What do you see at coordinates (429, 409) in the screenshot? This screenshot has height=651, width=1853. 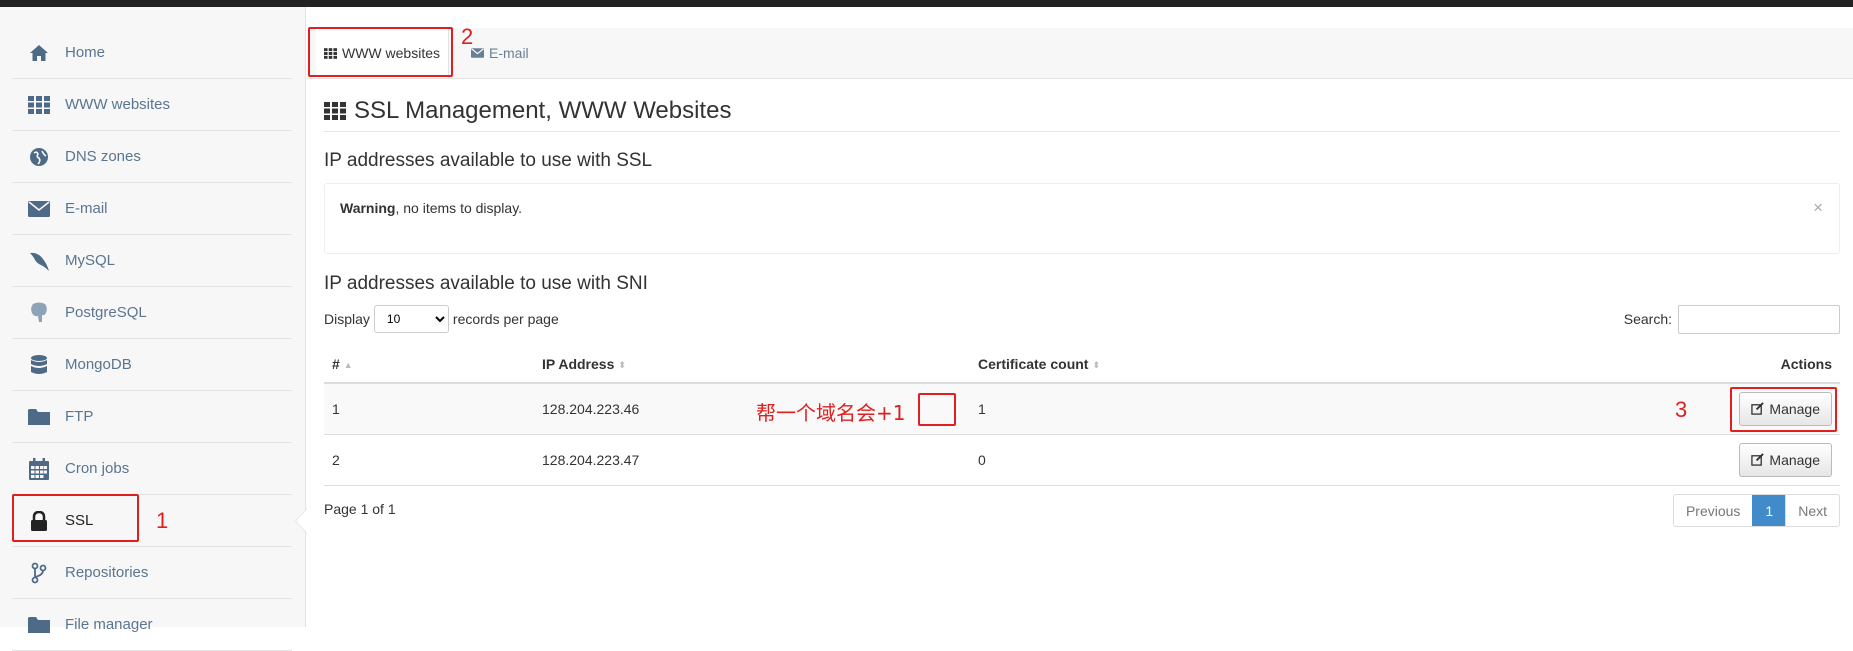 I see `cell-num: 1` at bounding box center [429, 409].